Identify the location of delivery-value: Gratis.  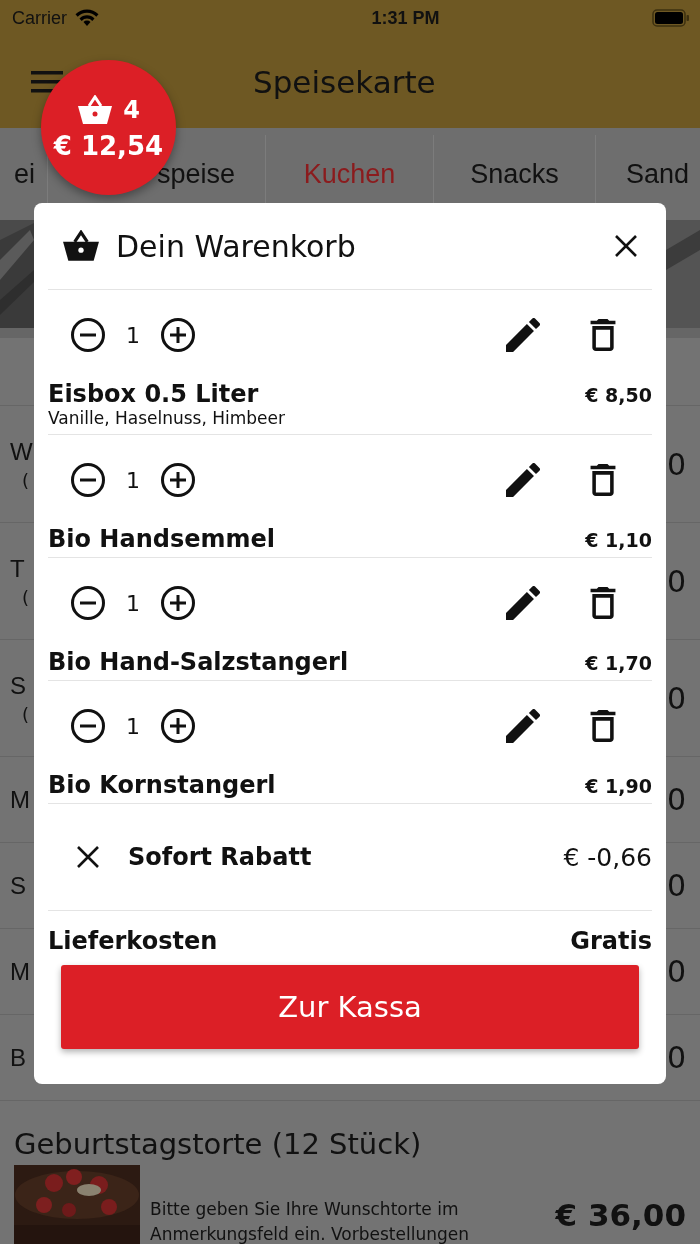
(611, 941).